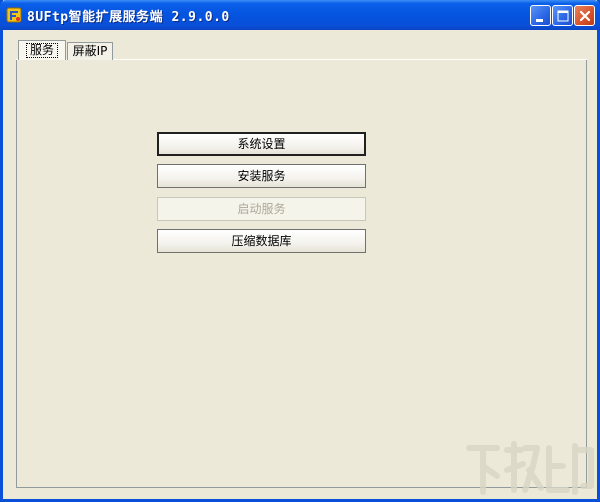 Image resolution: width=600 pixels, height=502 pixels. Describe the element at coordinates (261, 176) in the screenshot. I see `install-service-button: 安装服务` at that location.